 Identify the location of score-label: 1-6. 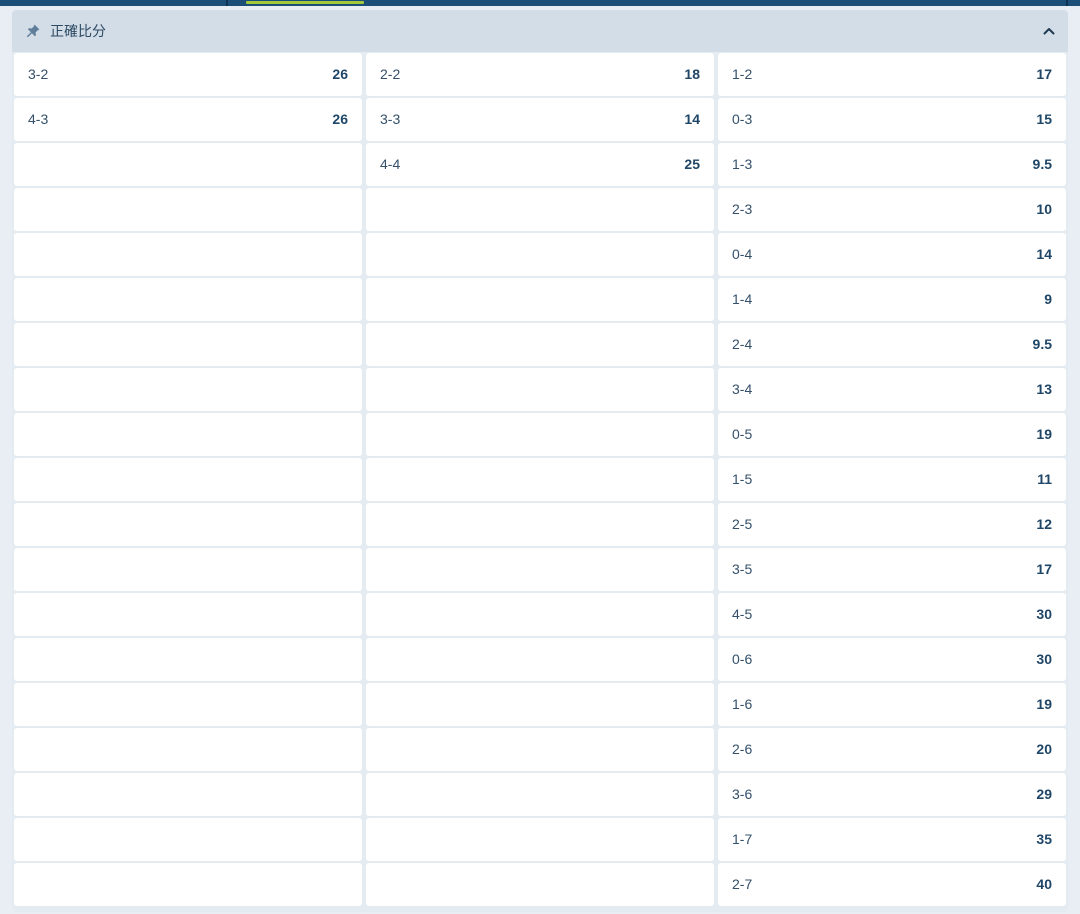
(742, 704).